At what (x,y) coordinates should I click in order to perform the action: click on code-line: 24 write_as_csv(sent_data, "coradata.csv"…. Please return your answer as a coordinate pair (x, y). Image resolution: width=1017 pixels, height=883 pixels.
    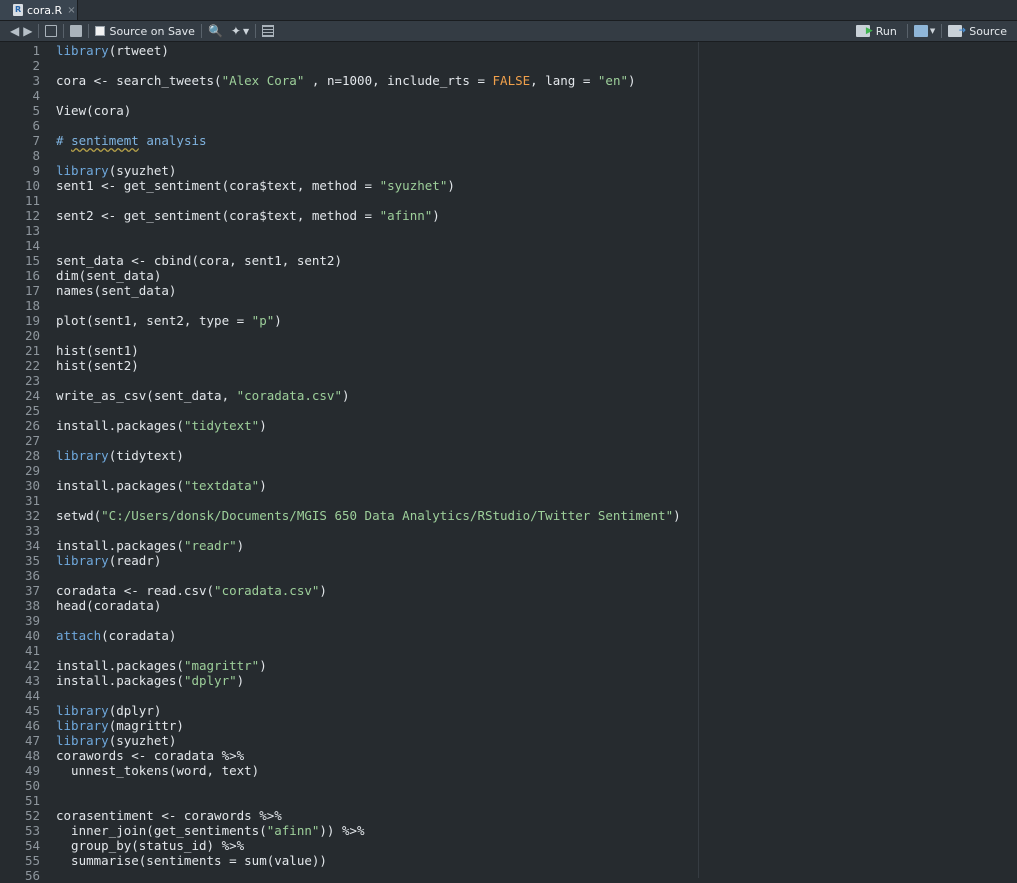
    Looking at the image, I should click on (508, 395).